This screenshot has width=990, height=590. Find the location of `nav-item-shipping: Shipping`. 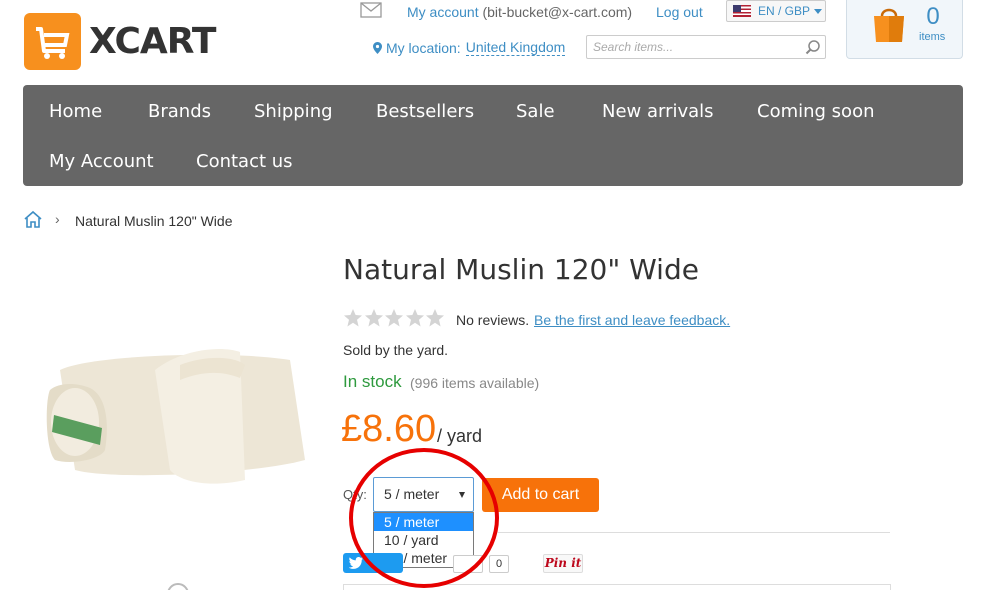

nav-item-shipping: Shipping is located at coordinates (293, 111).